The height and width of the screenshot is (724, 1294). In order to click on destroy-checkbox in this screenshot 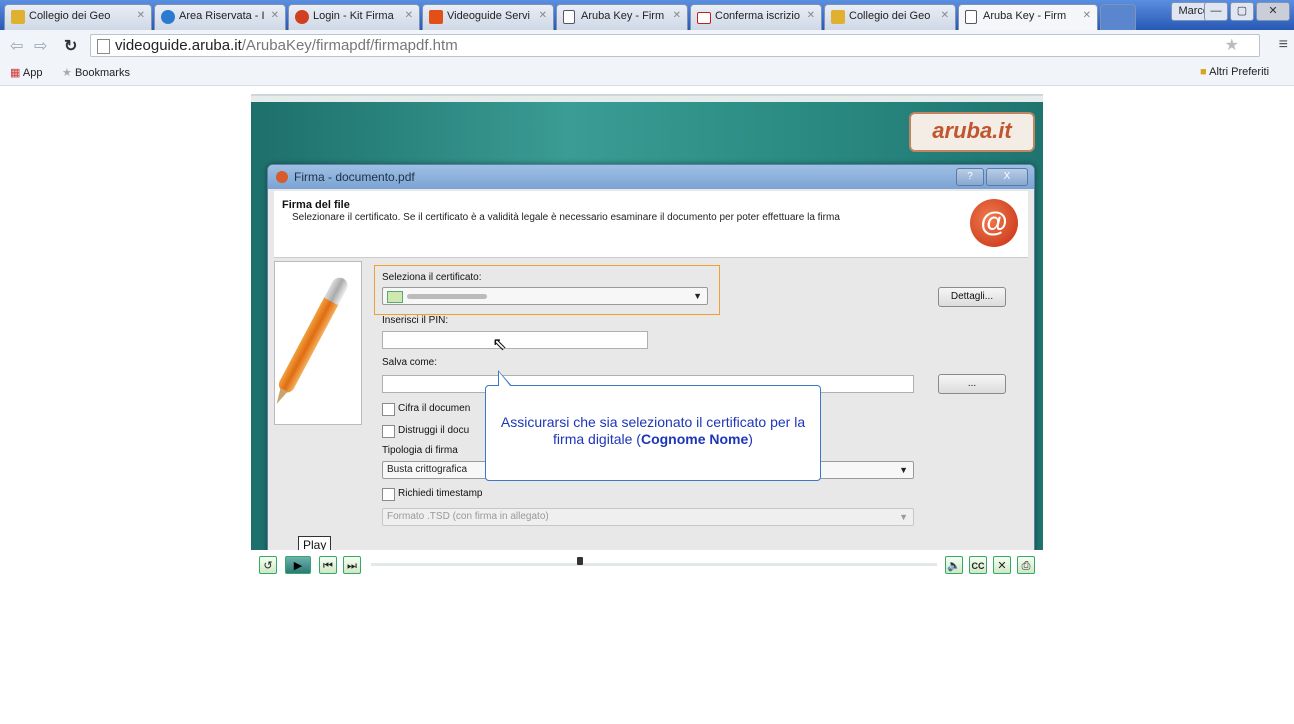, I will do `click(388, 431)`.